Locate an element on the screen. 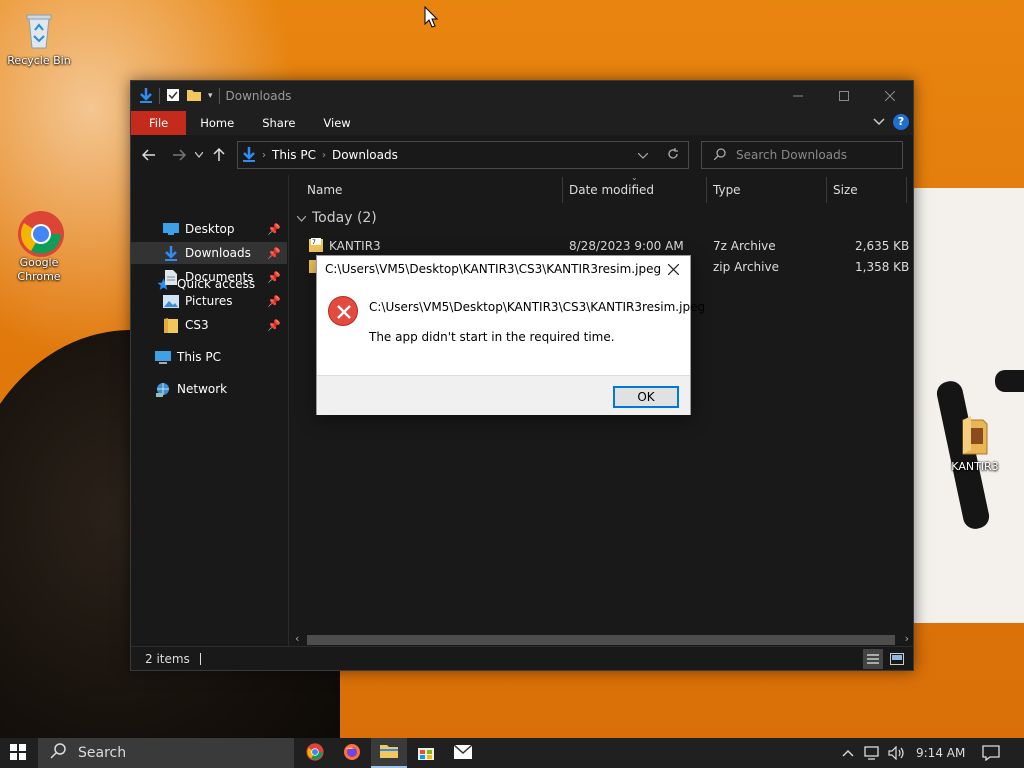 Image resolution: width=1024 pixels, height=768 pixels. minimize-button is located at coordinates (798, 96).